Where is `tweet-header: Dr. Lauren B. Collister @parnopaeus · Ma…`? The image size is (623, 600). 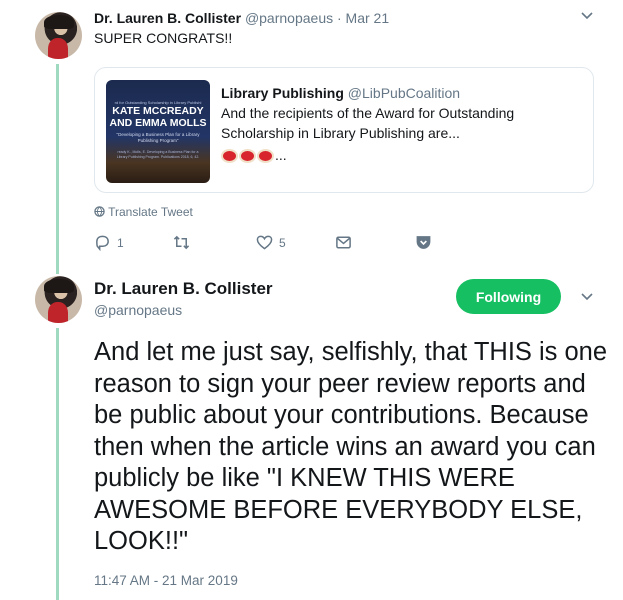 tweet-header: Dr. Lauren B. Collister @parnopaeus · Ma… is located at coordinates (241, 18).